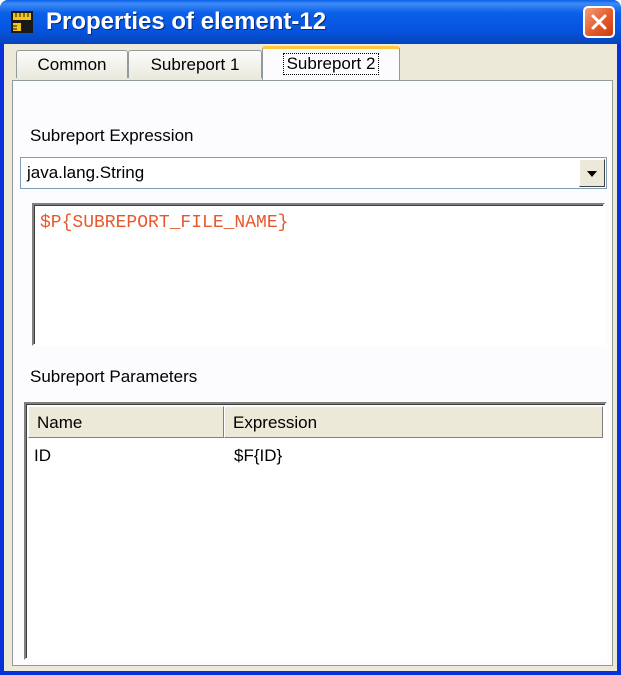 Image resolution: width=621 pixels, height=675 pixels. I want to click on window-title: Properties of element-12, so click(186, 21).